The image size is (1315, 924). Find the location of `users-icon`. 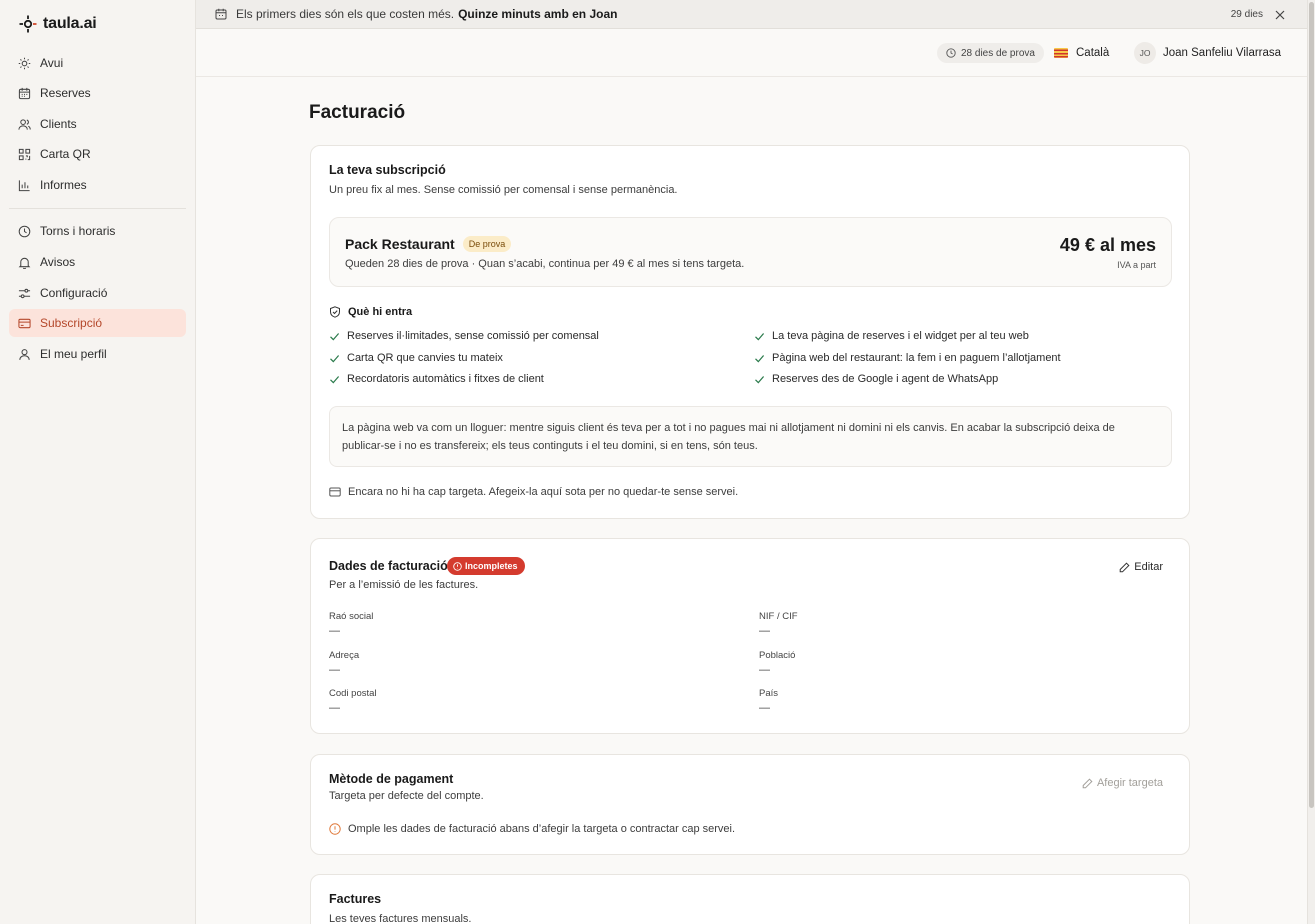

users-icon is located at coordinates (24, 124).